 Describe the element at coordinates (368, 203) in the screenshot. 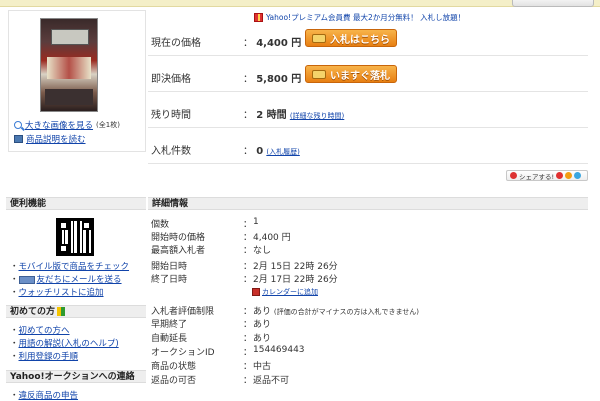

I see `details-header: 詳細情報` at that location.